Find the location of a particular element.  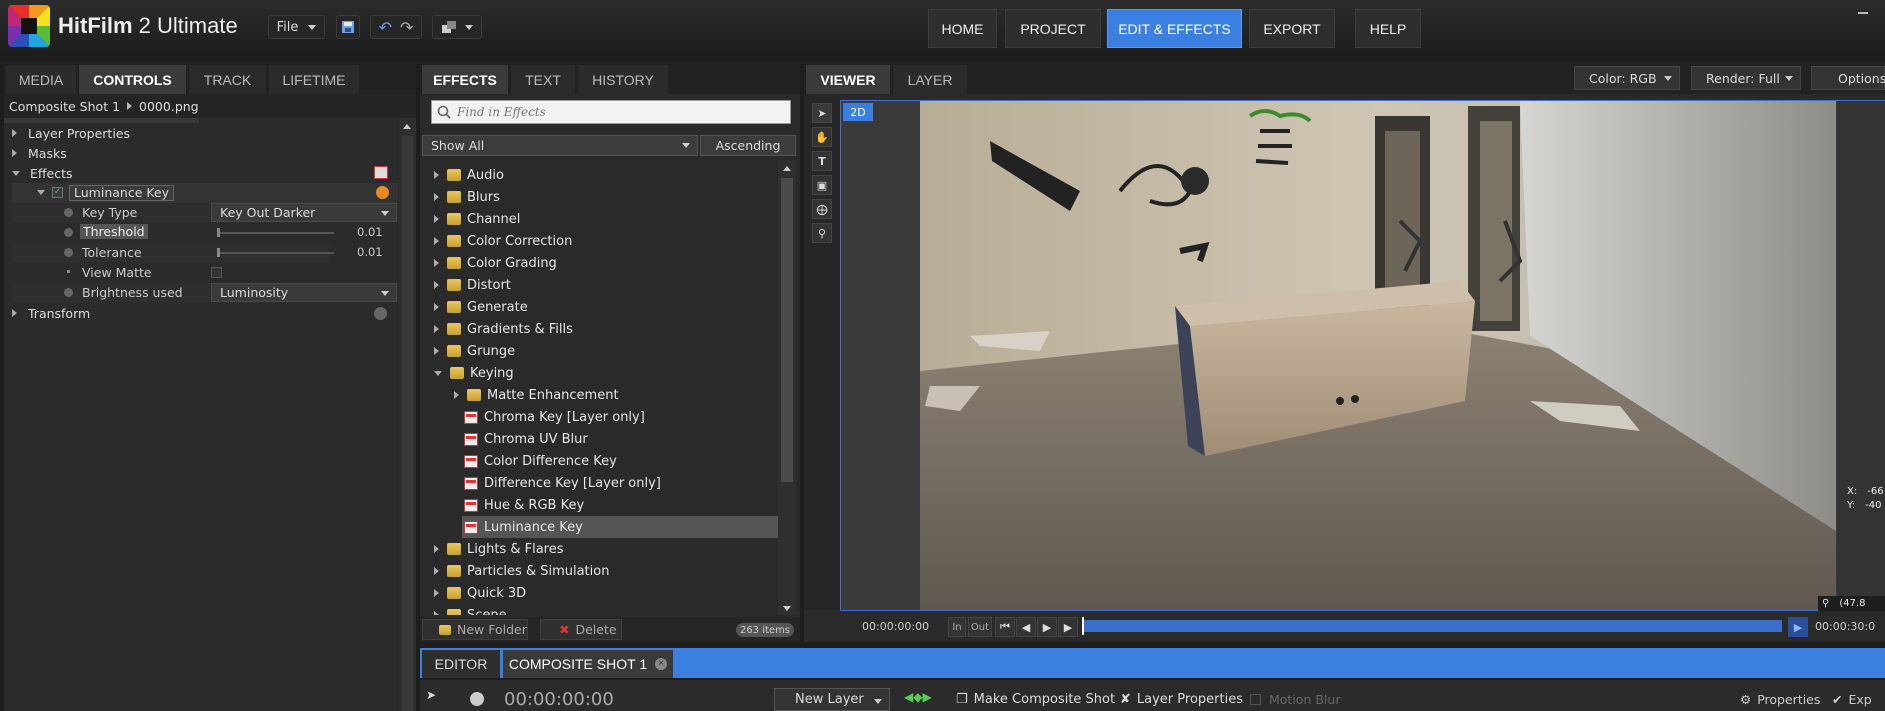

effects-folder-item: Audio is located at coordinates (599, 175).